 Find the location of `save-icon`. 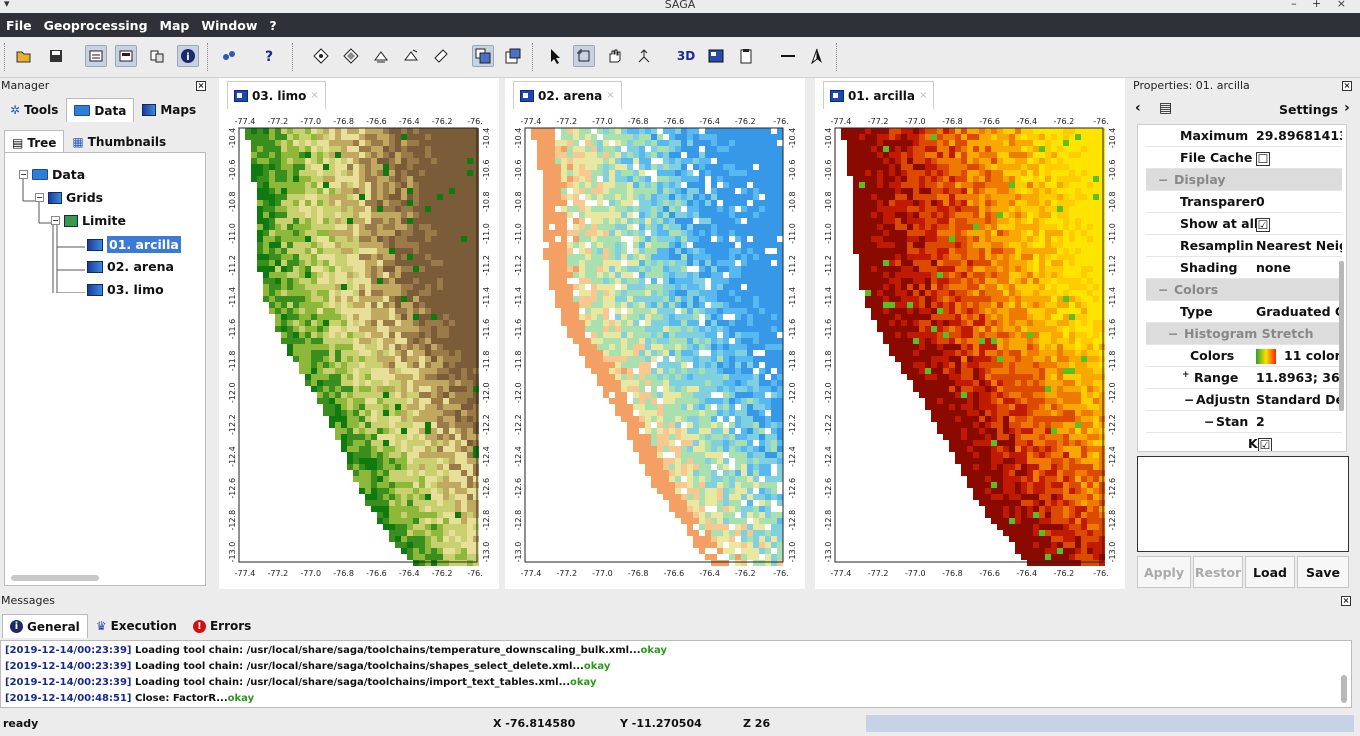

save-icon is located at coordinates (56, 56).